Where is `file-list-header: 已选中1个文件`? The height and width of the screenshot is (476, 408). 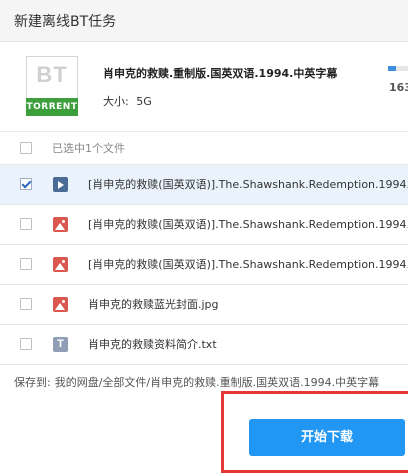
file-list-header: 已选中1个文件 is located at coordinates (204, 147).